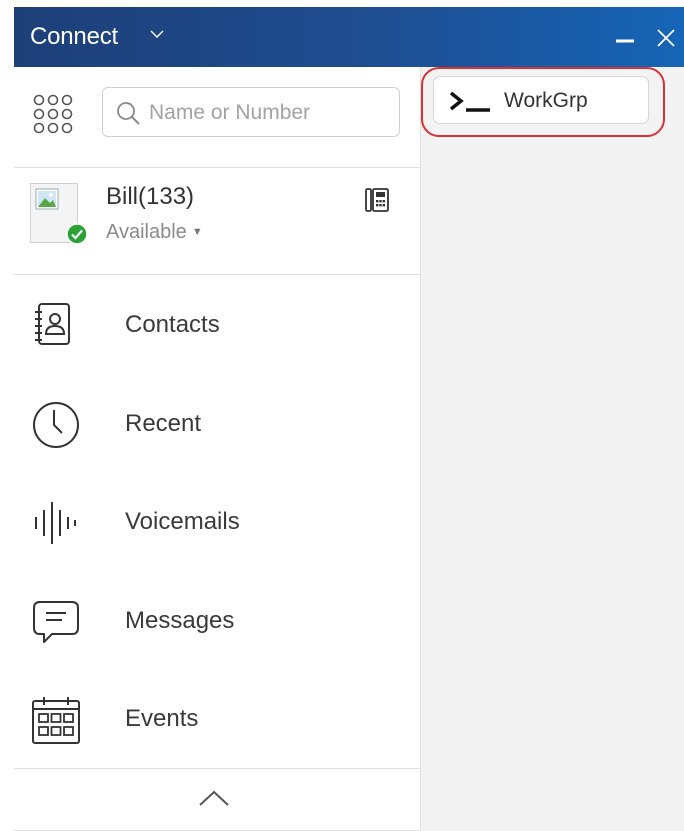  I want to click on terminal-icon, so click(469, 101).